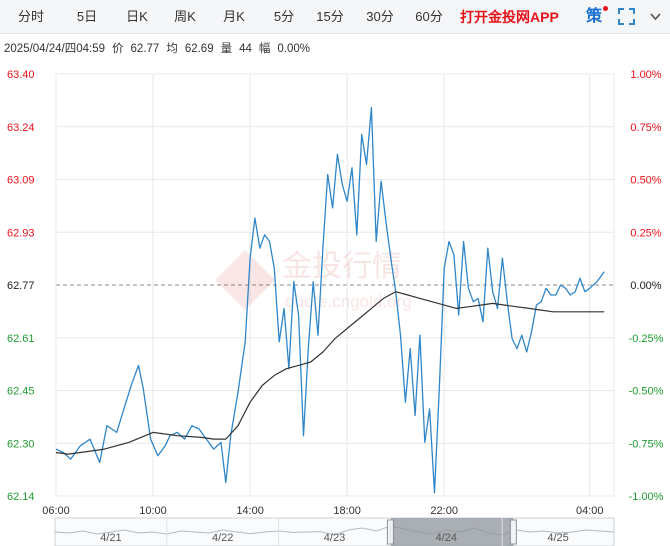 This screenshot has width=670, height=546. I want to click on navigator-date-label: 4/25, so click(557, 538).